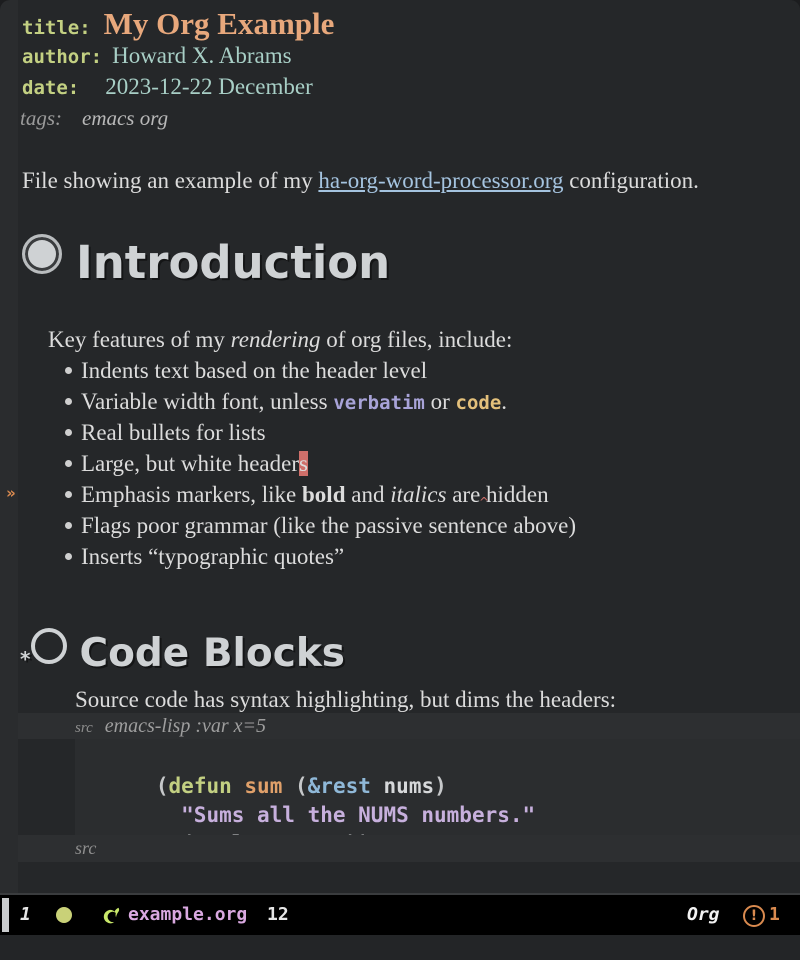 Image resolution: width=800 pixels, height=960 pixels. Describe the element at coordinates (209, 86) in the screenshot. I see `document-date: 2023-12-22 December` at that location.